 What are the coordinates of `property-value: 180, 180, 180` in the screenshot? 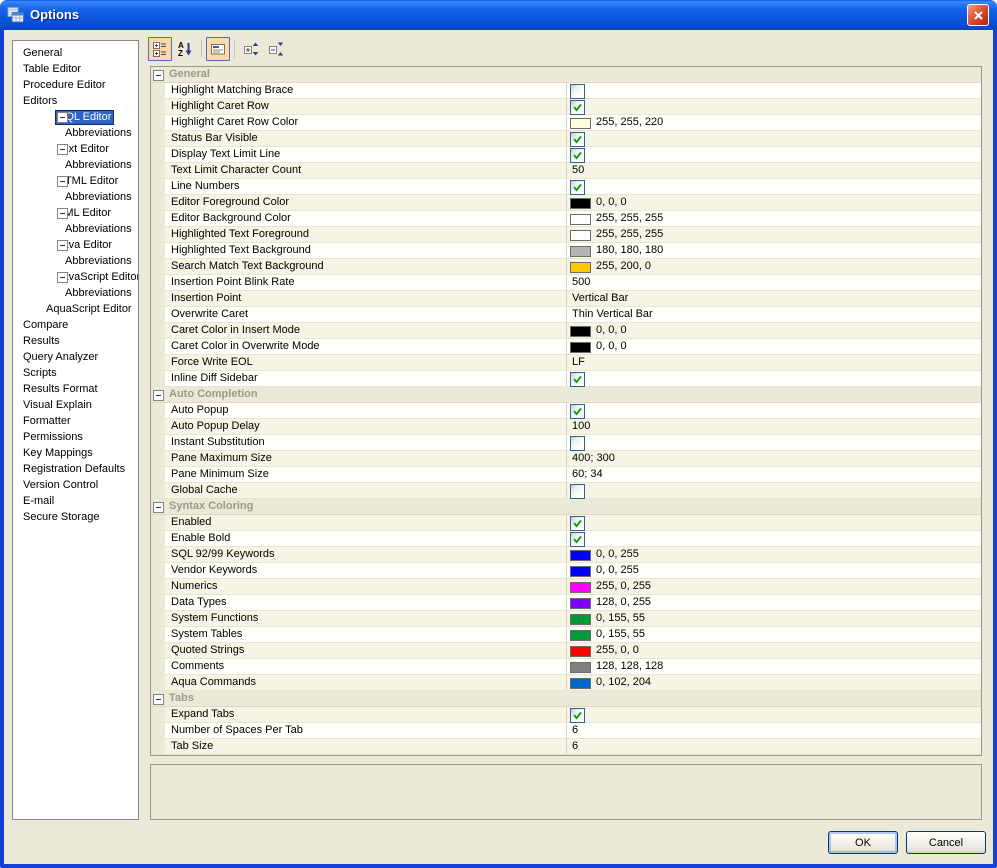 It's located at (773, 250).